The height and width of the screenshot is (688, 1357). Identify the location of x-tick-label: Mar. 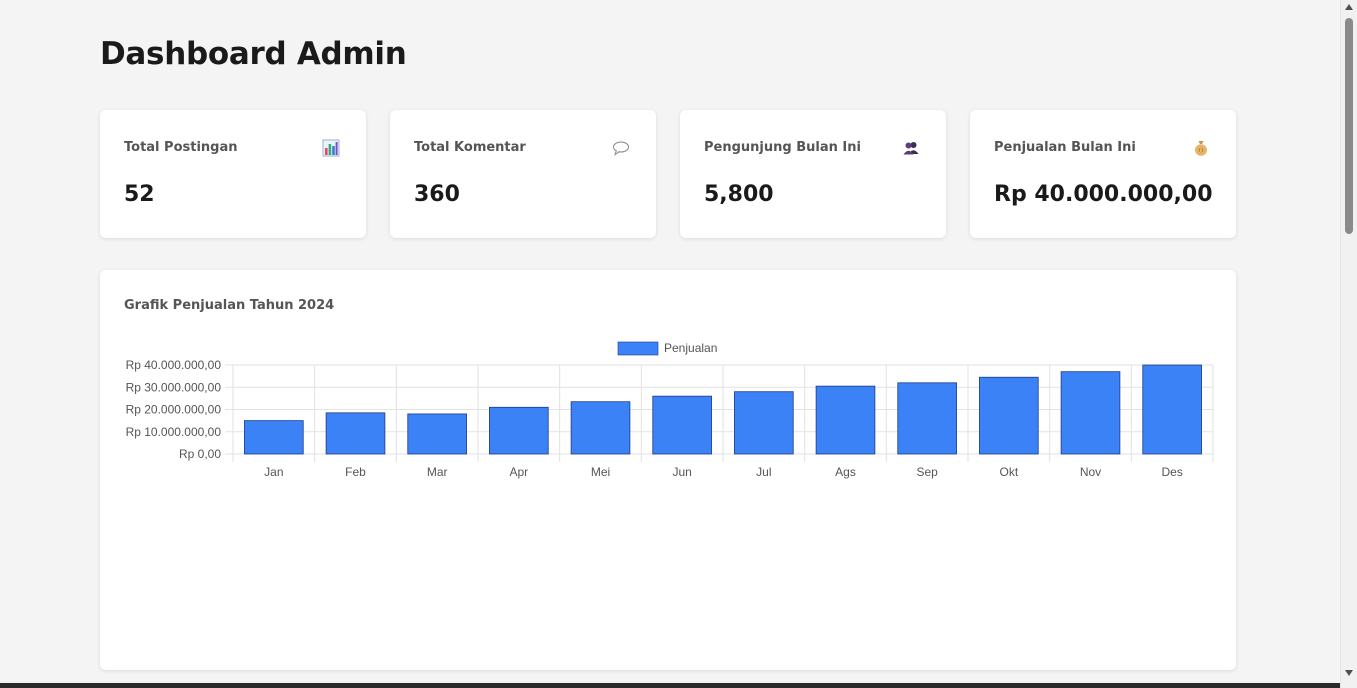
(437, 472).